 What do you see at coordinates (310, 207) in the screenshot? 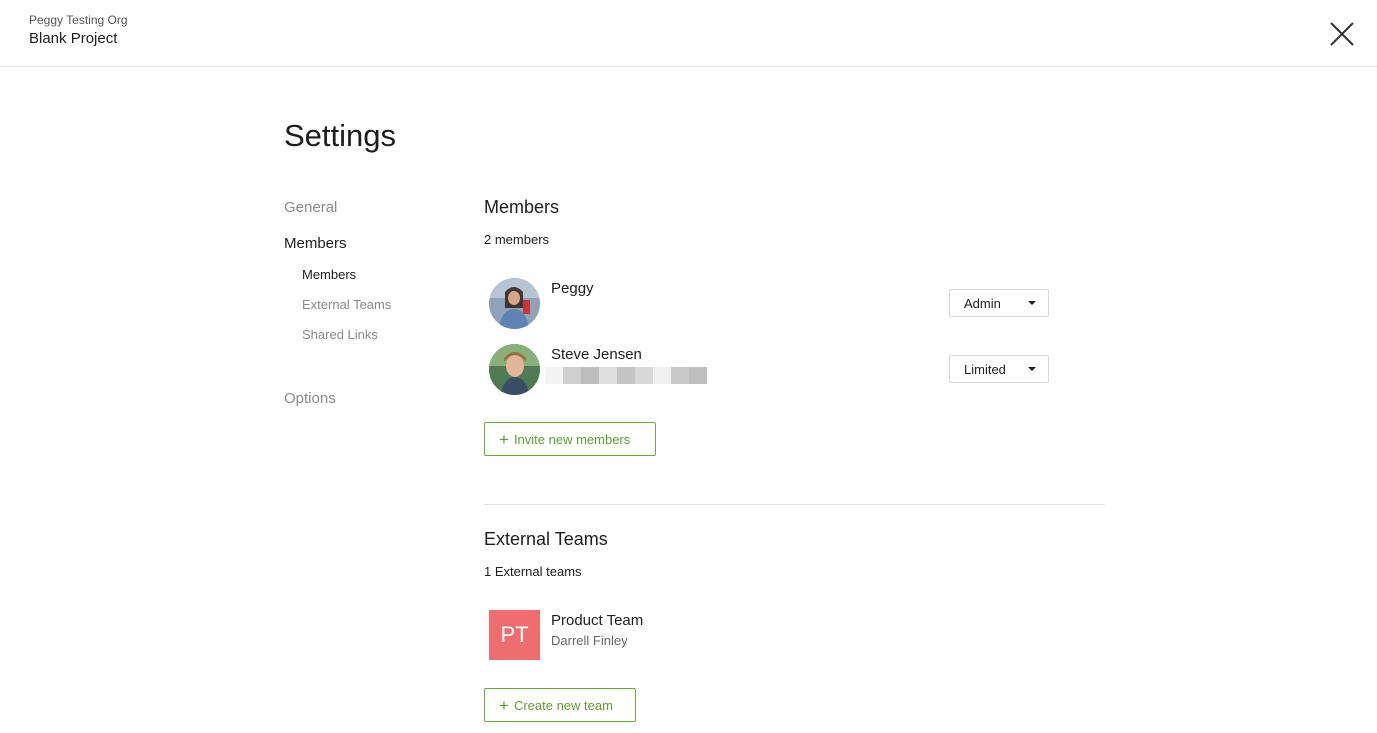
I see `sidebar-item-general: General` at bounding box center [310, 207].